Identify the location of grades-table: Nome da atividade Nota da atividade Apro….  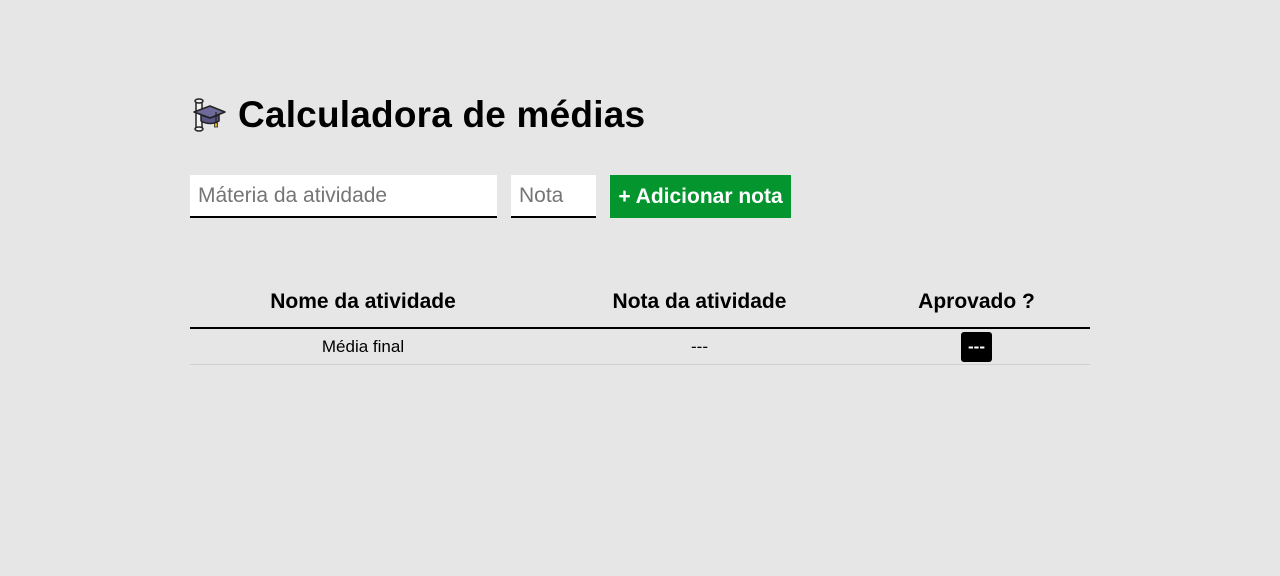
(640, 321).